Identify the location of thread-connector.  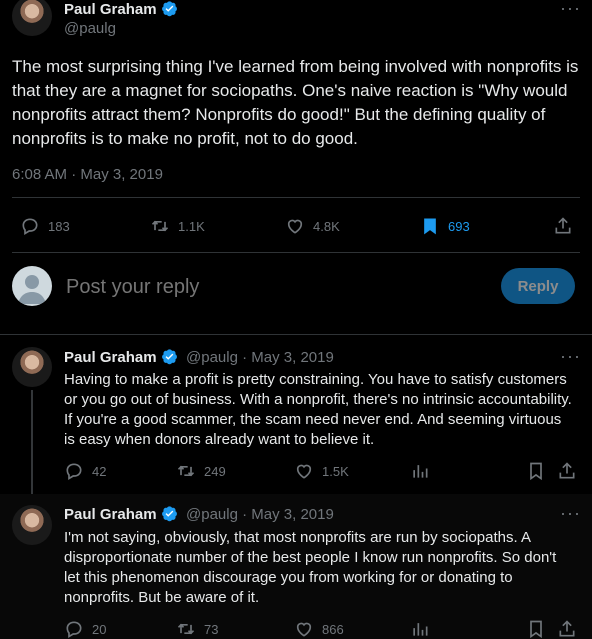
(32, 442).